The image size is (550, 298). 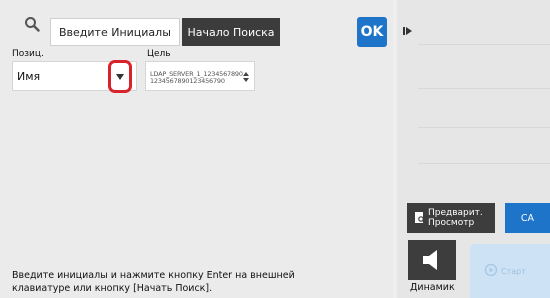 I want to click on start-search-button: Начало Поиска, so click(x=231, y=32).